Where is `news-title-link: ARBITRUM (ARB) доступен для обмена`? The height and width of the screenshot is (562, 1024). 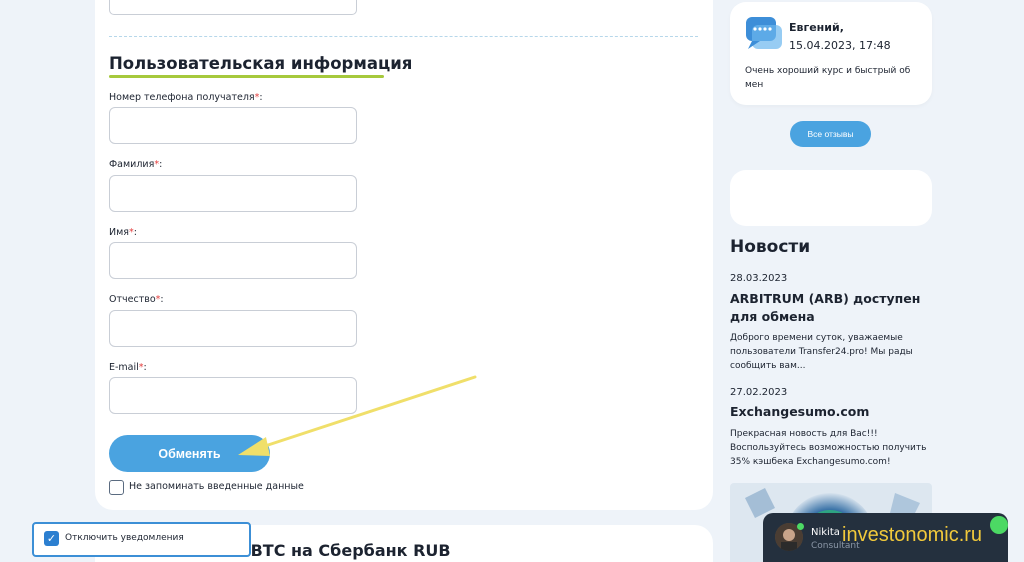 news-title-link: ARBITRUM (ARB) доступен для обмена is located at coordinates (832, 308).